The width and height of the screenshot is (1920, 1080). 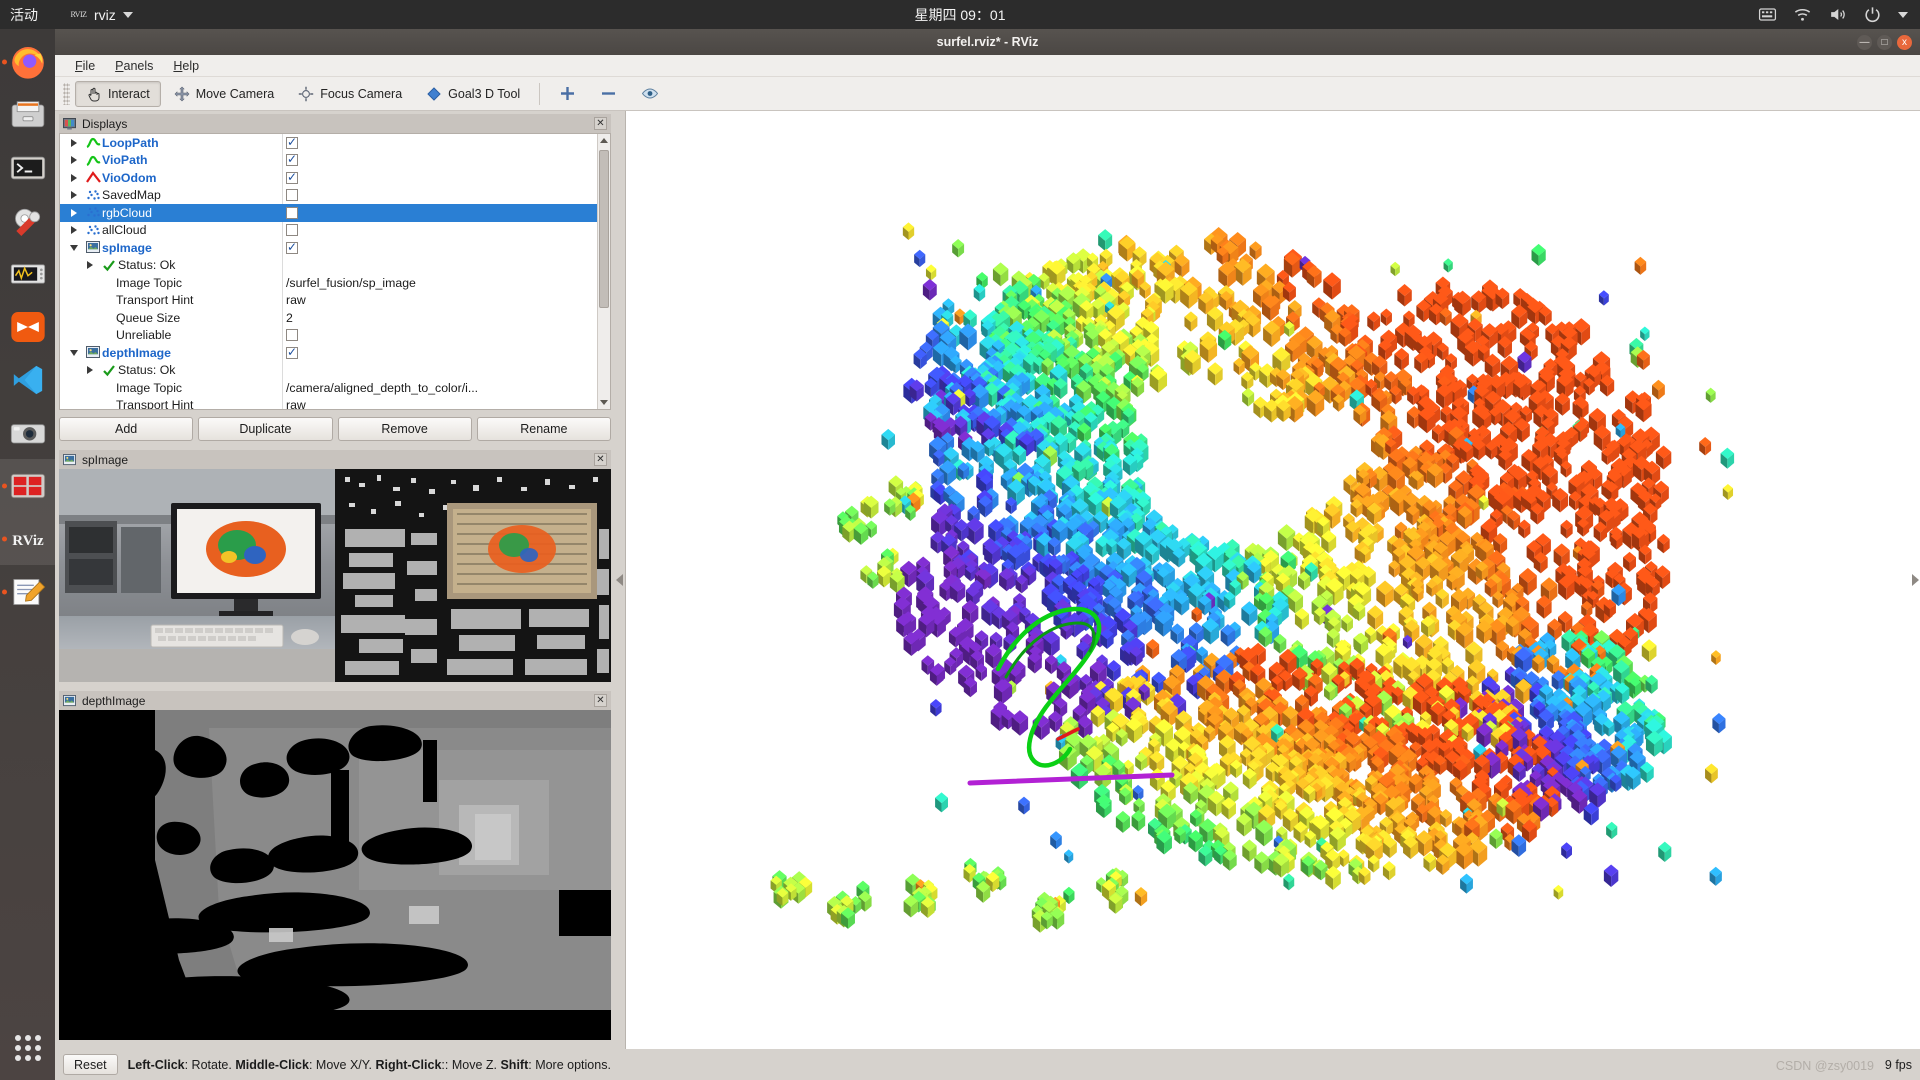 What do you see at coordinates (27, 591) in the screenshot?
I see `dock-item-text-editor` at bounding box center [27, 591].